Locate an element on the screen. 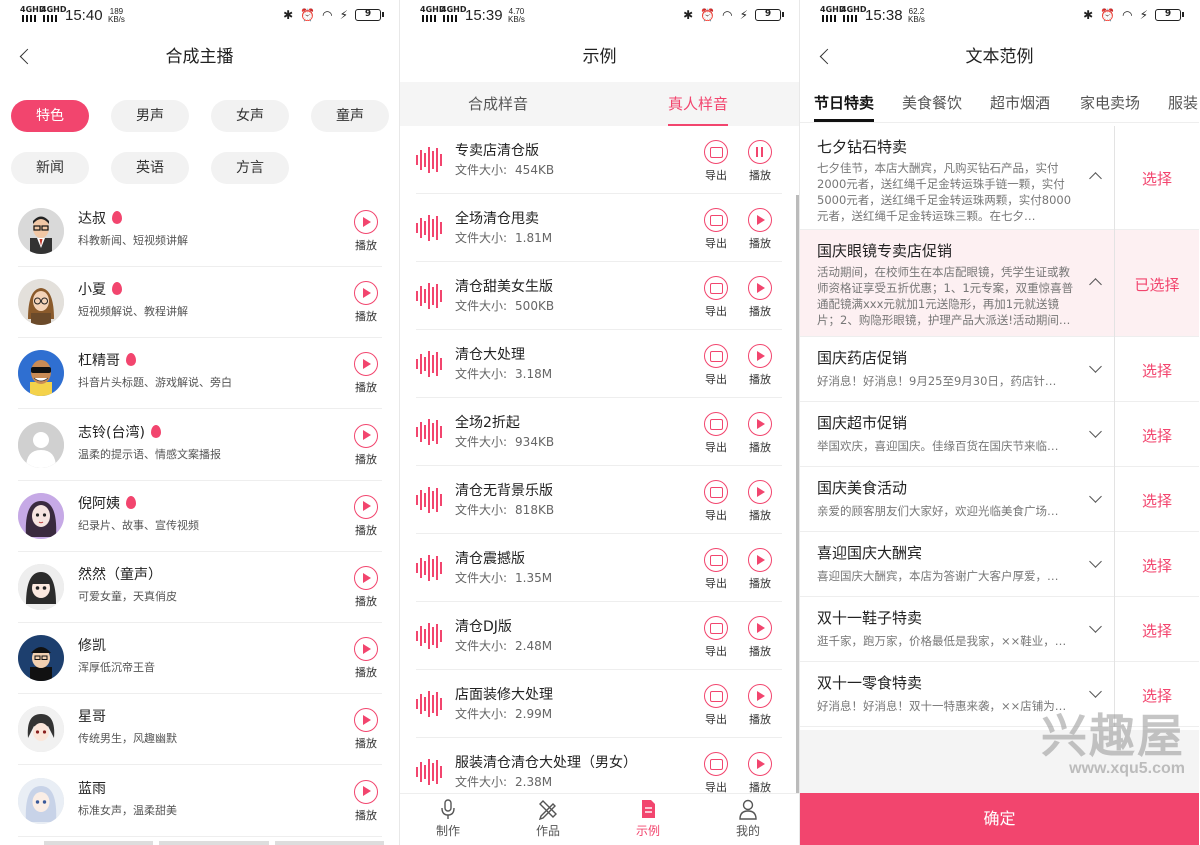  nav-item: 制作 is located at coordinates (448, 818).